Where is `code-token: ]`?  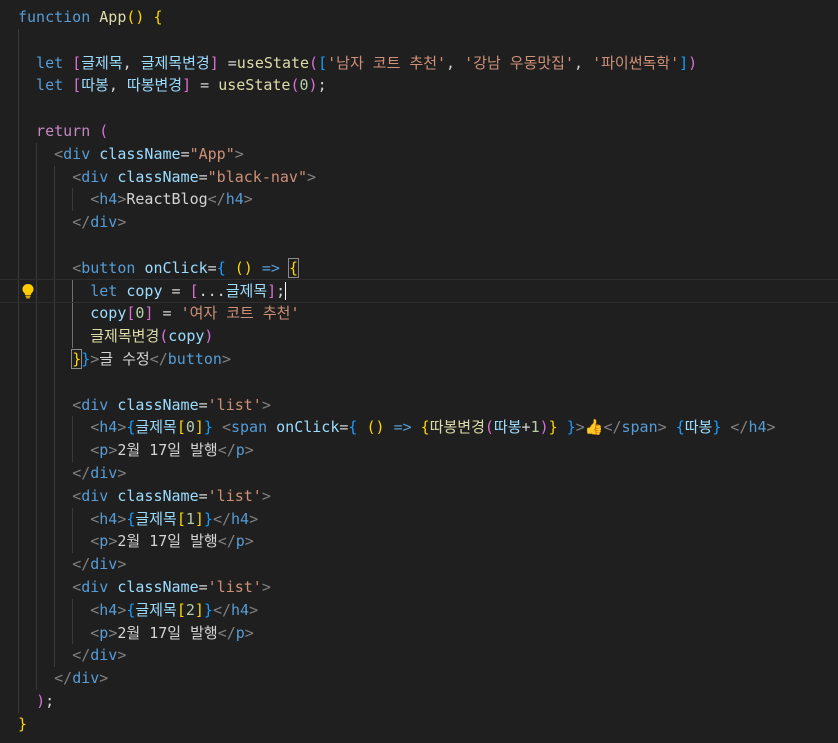 code-token: ] is located at coordinates (199, 518).